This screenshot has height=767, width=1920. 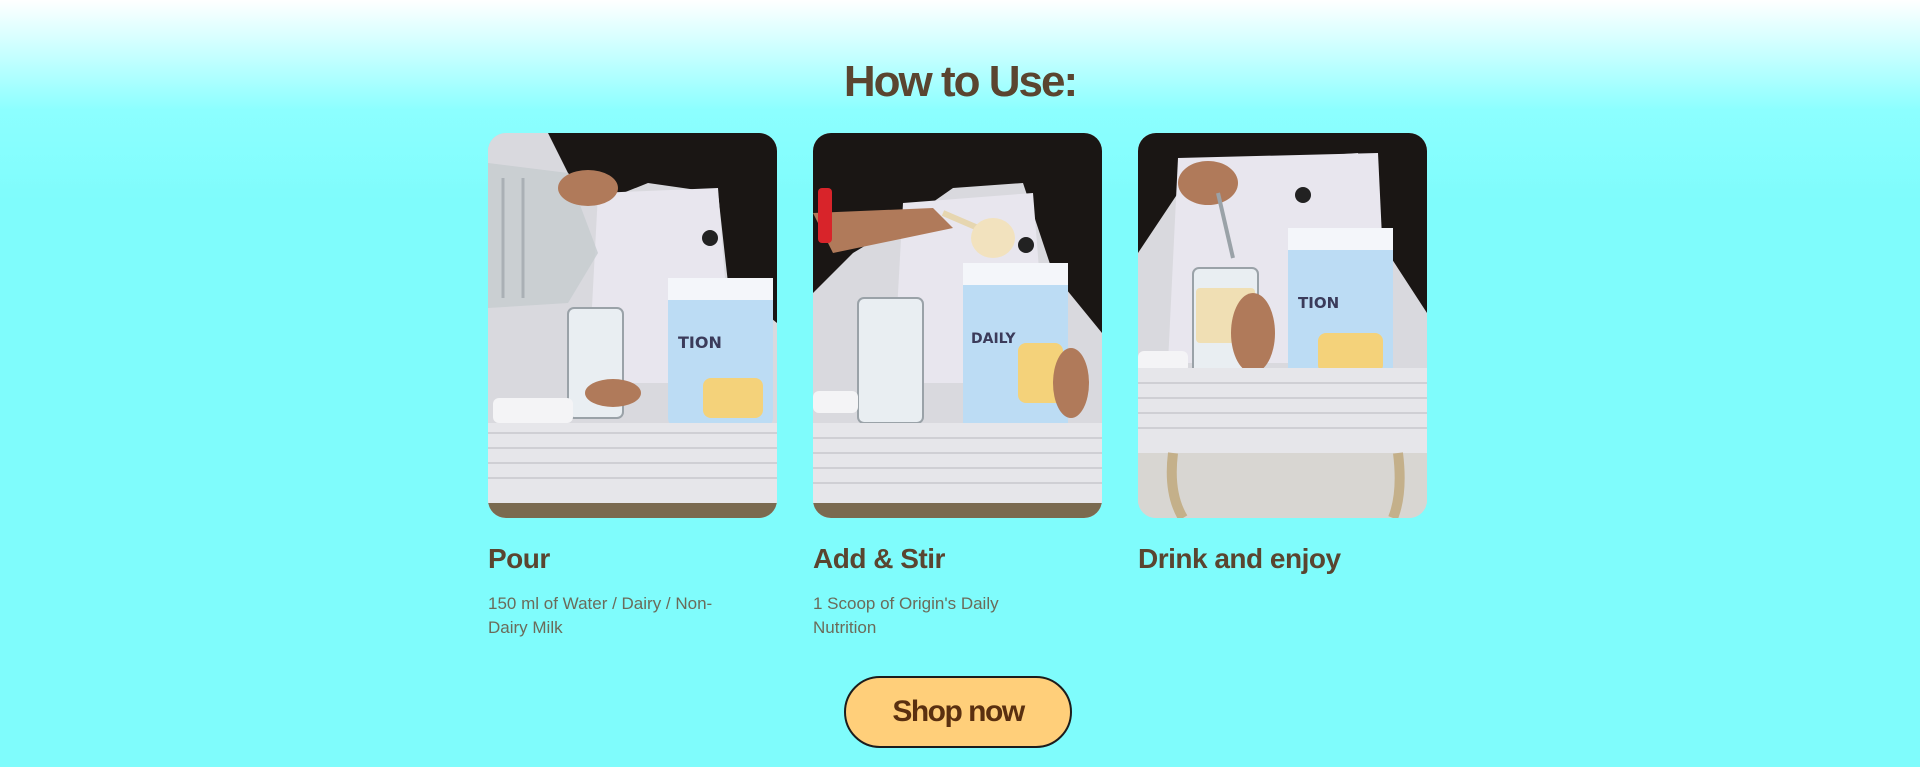 I want to click on step-title: Drink and enjoy, so click(x=1239, y=558).